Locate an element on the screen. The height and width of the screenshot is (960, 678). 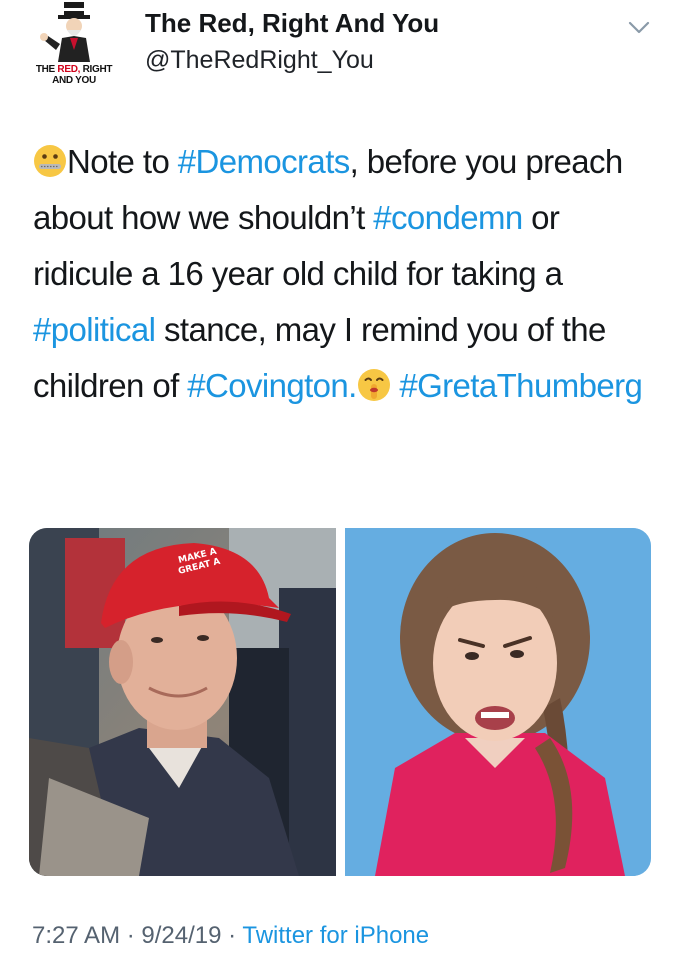
shushing-face-icon is located at coordinates (373, 385).